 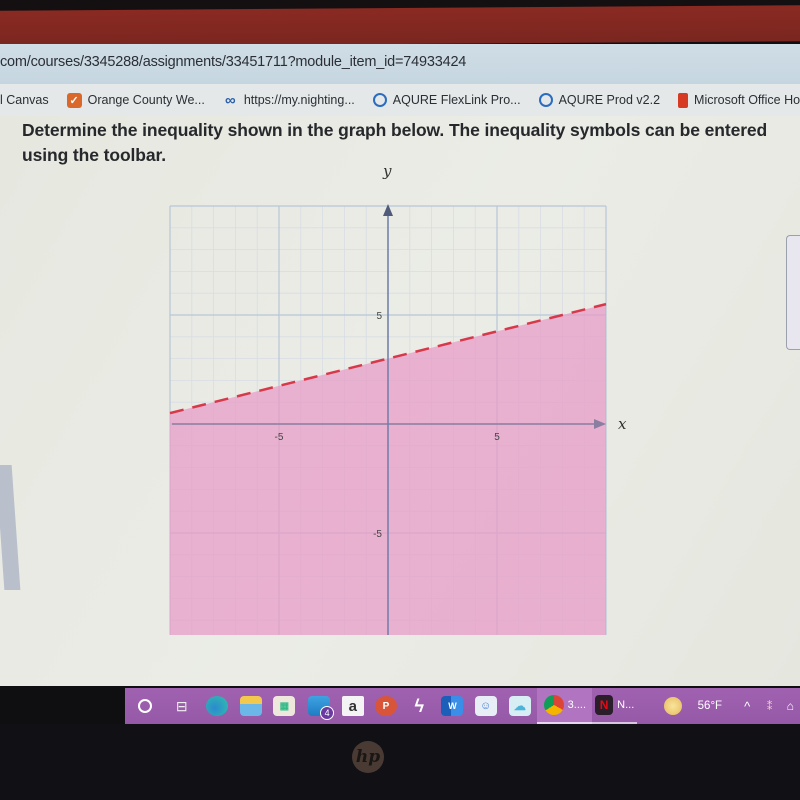 I want to click on right-panel-edge, so click(x=793, y=292).